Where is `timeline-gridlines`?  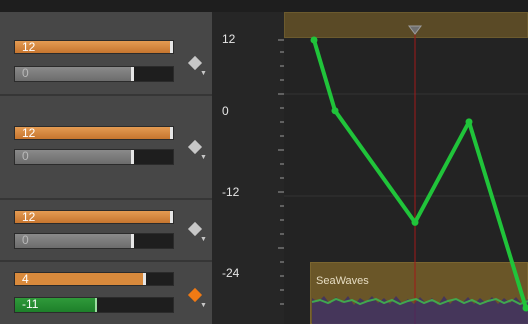 timeline-gridlines is located at coordinates (406, 145).